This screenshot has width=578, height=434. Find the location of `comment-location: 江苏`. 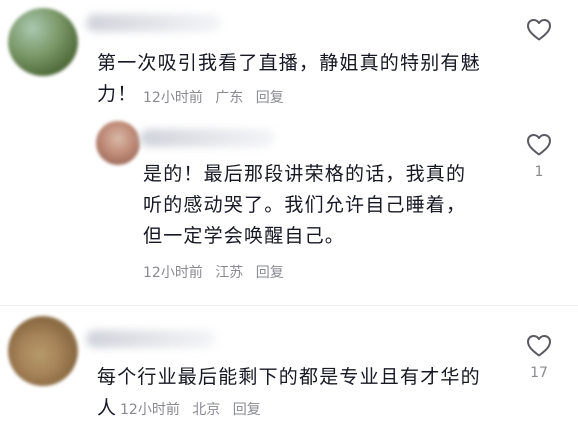

comment-location: 江苏 is located at coordinates (229, 273).